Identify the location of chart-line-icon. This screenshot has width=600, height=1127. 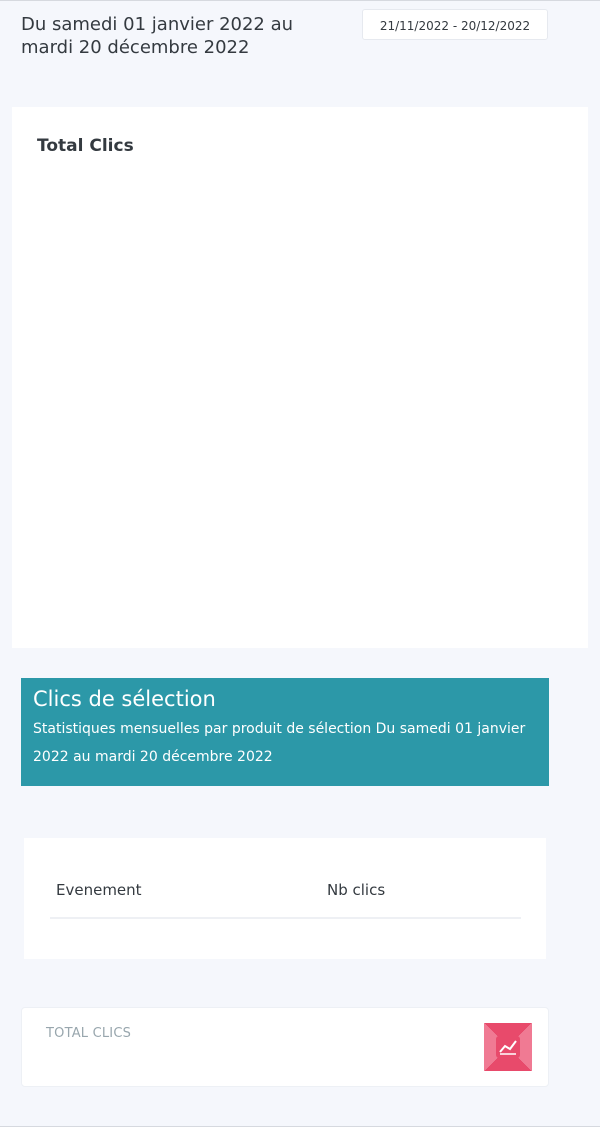
(508, 1047).